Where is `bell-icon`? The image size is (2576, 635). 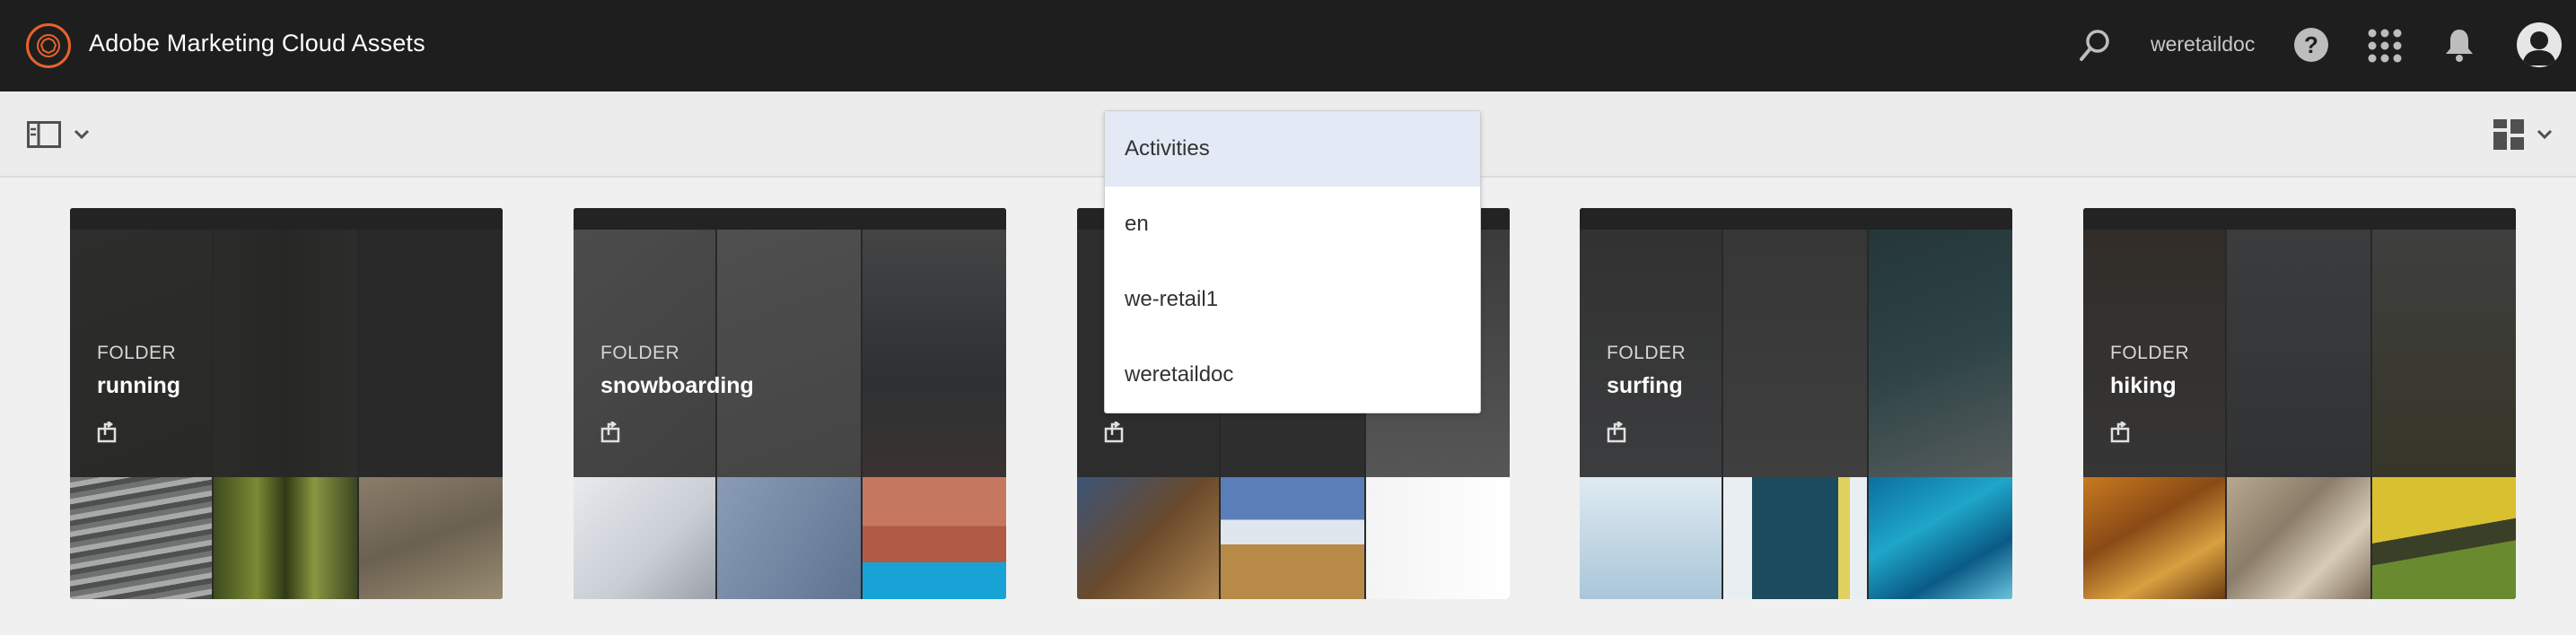 bell-icon is located at coordinates (2459, 47).